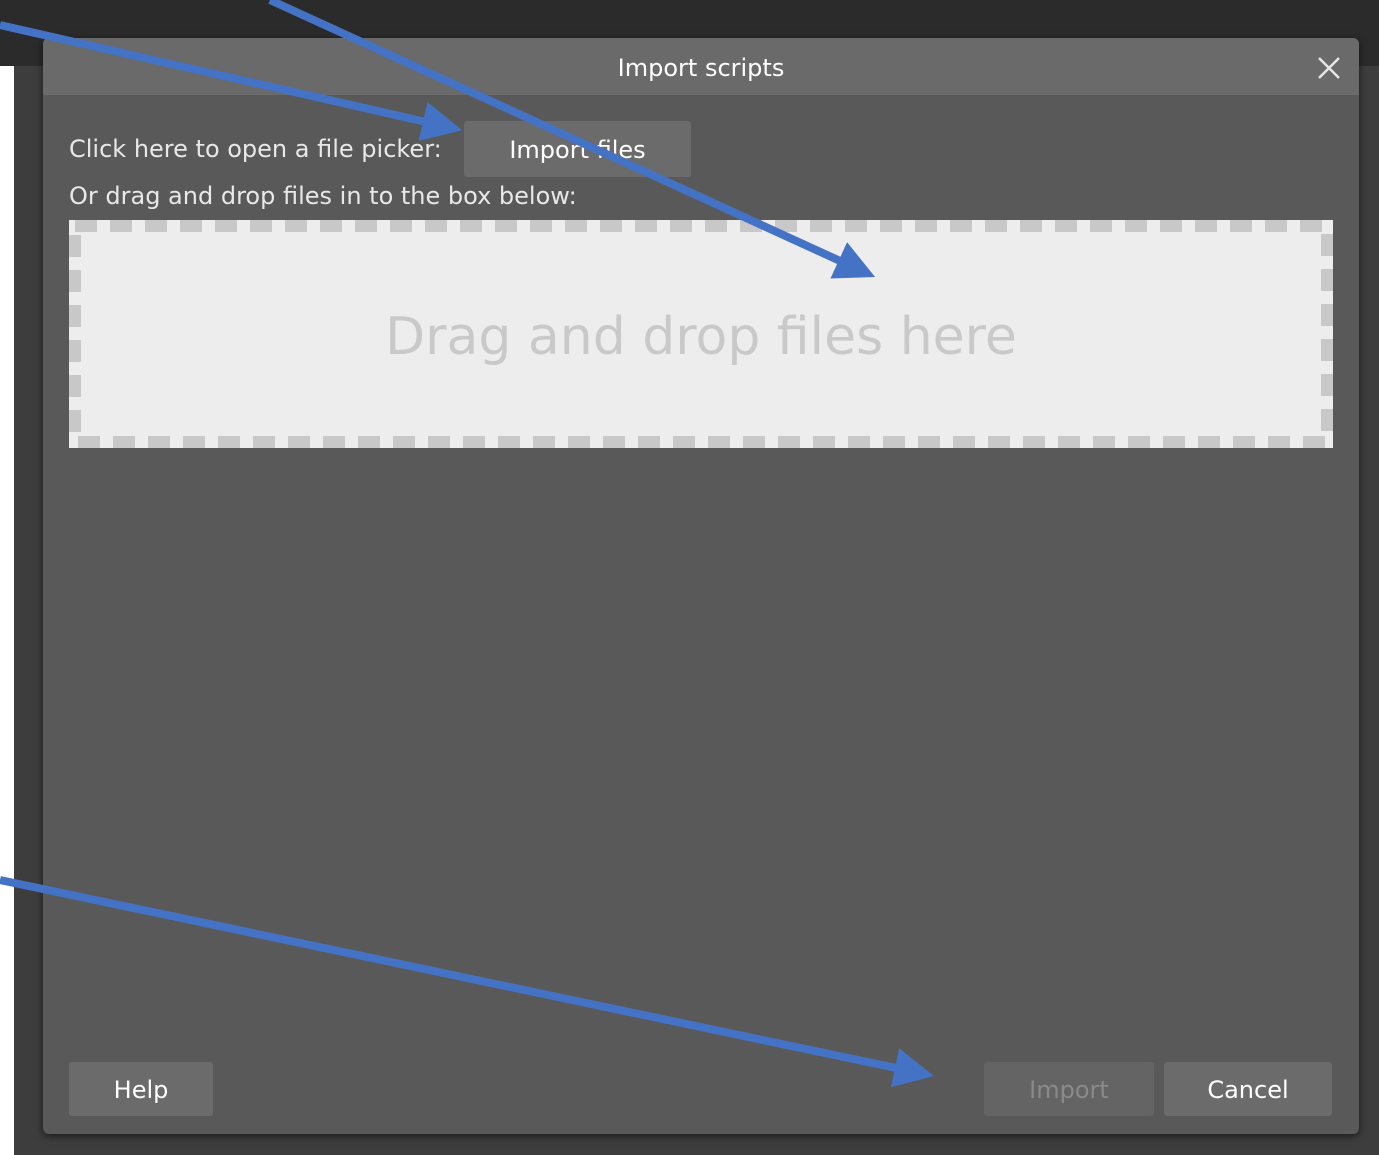 This screenshot has height=1155, width=1379. I want to click on help-button: Help, so click(141, 1089).